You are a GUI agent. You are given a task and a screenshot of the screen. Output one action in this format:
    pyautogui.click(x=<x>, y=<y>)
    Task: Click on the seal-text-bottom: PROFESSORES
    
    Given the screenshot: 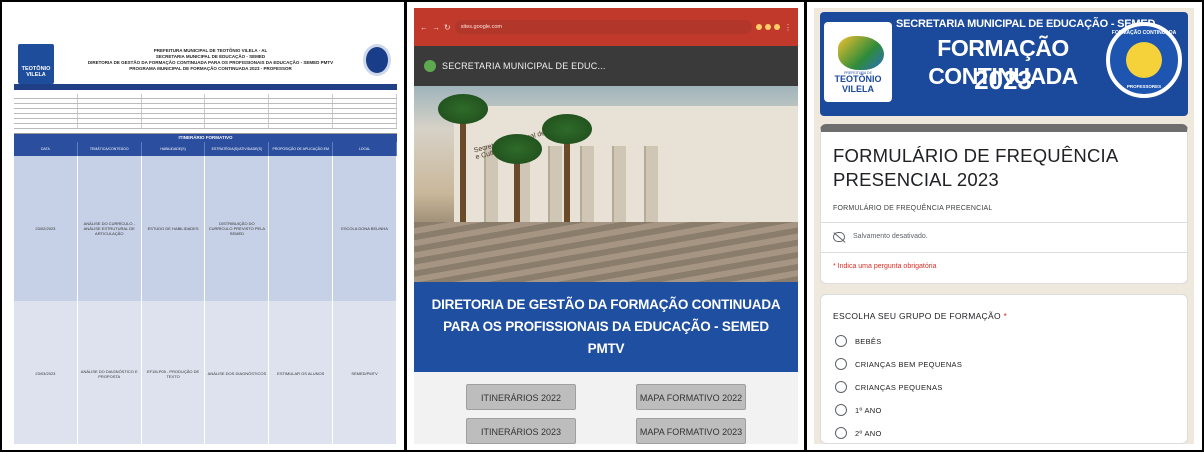 What is the action you would take?
    pyautogui.click(x=1144, y=86)
    